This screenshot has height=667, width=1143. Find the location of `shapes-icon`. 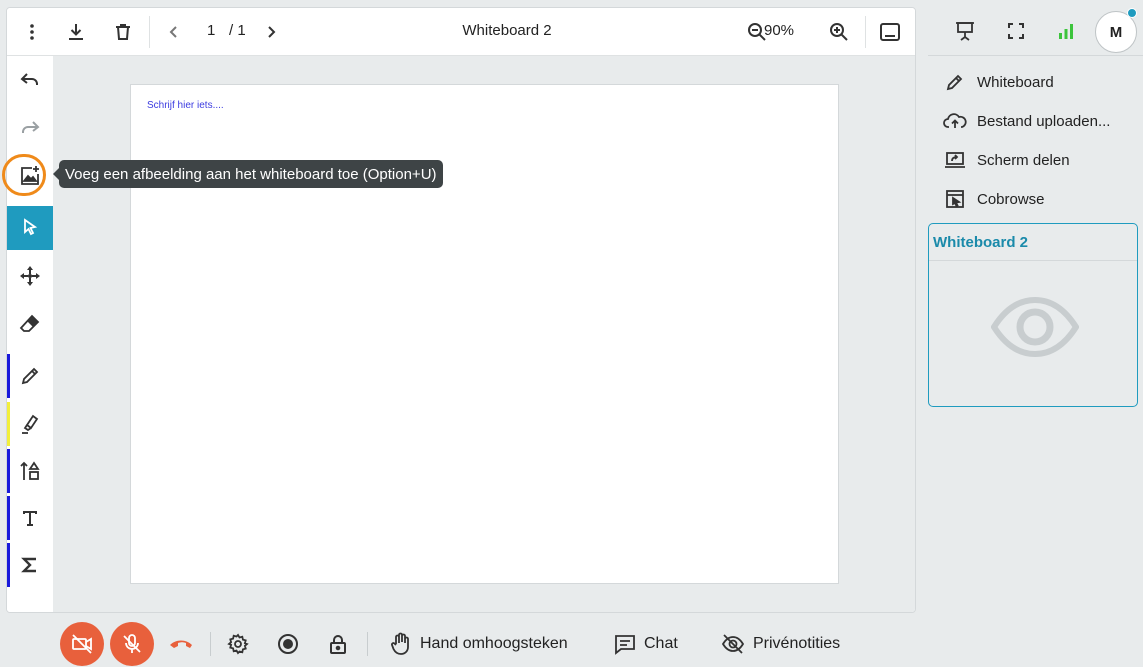

shapes-icon is located at coordinates (30, 470).